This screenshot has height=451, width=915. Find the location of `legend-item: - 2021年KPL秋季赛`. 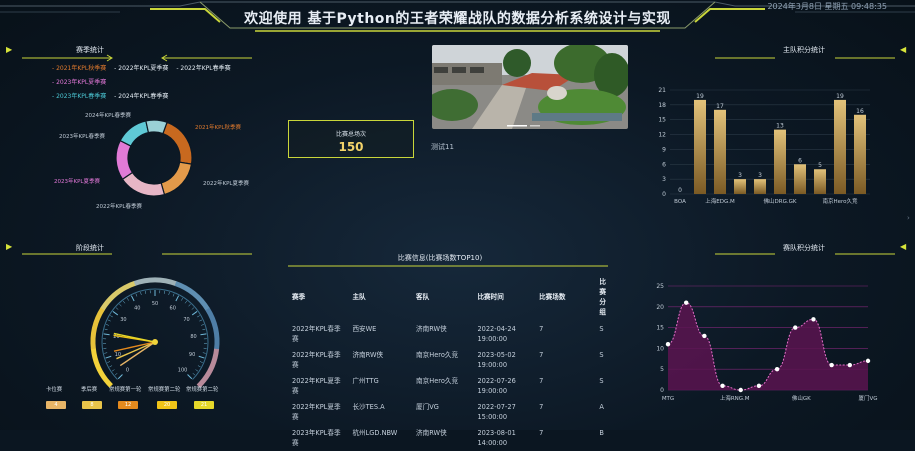

legend-item: - 2021年KPL秋季赛 is located at coordinates (79, 68).